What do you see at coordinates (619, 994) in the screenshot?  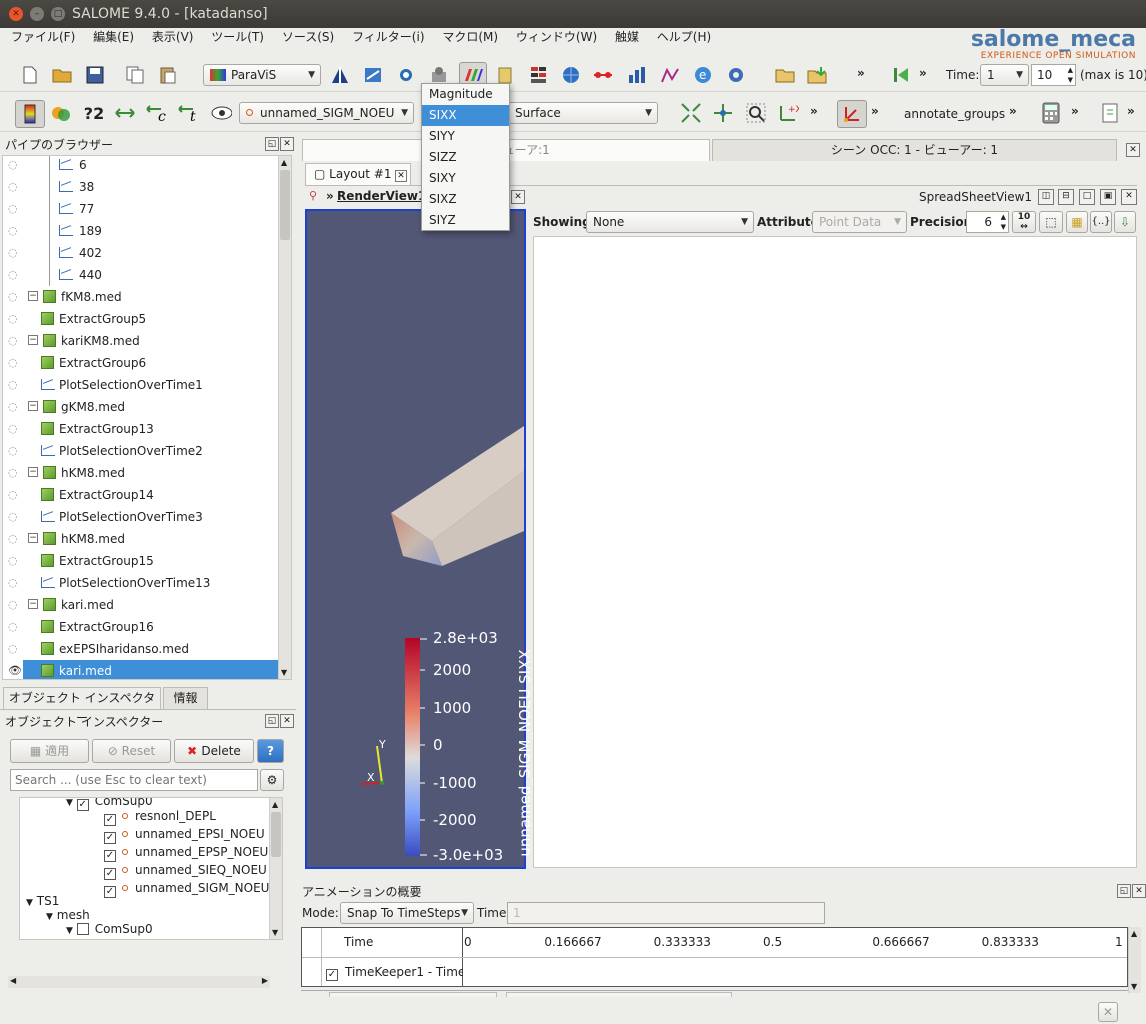 I see `add-property-combo` at bounding box center [619, 994].